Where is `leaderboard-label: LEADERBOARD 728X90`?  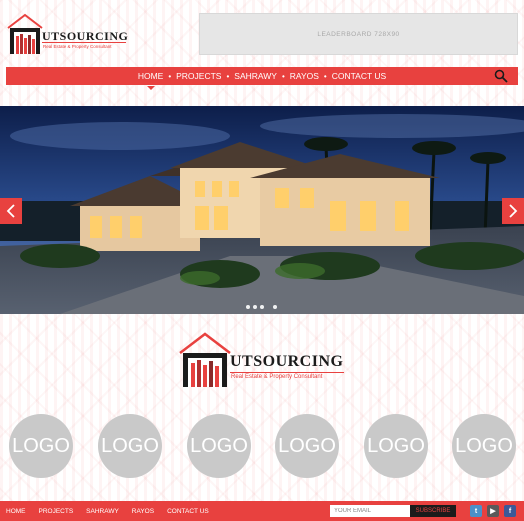 leaderboard-label: LEADERBOARD 728X90 is located at coordinates (358, 34).